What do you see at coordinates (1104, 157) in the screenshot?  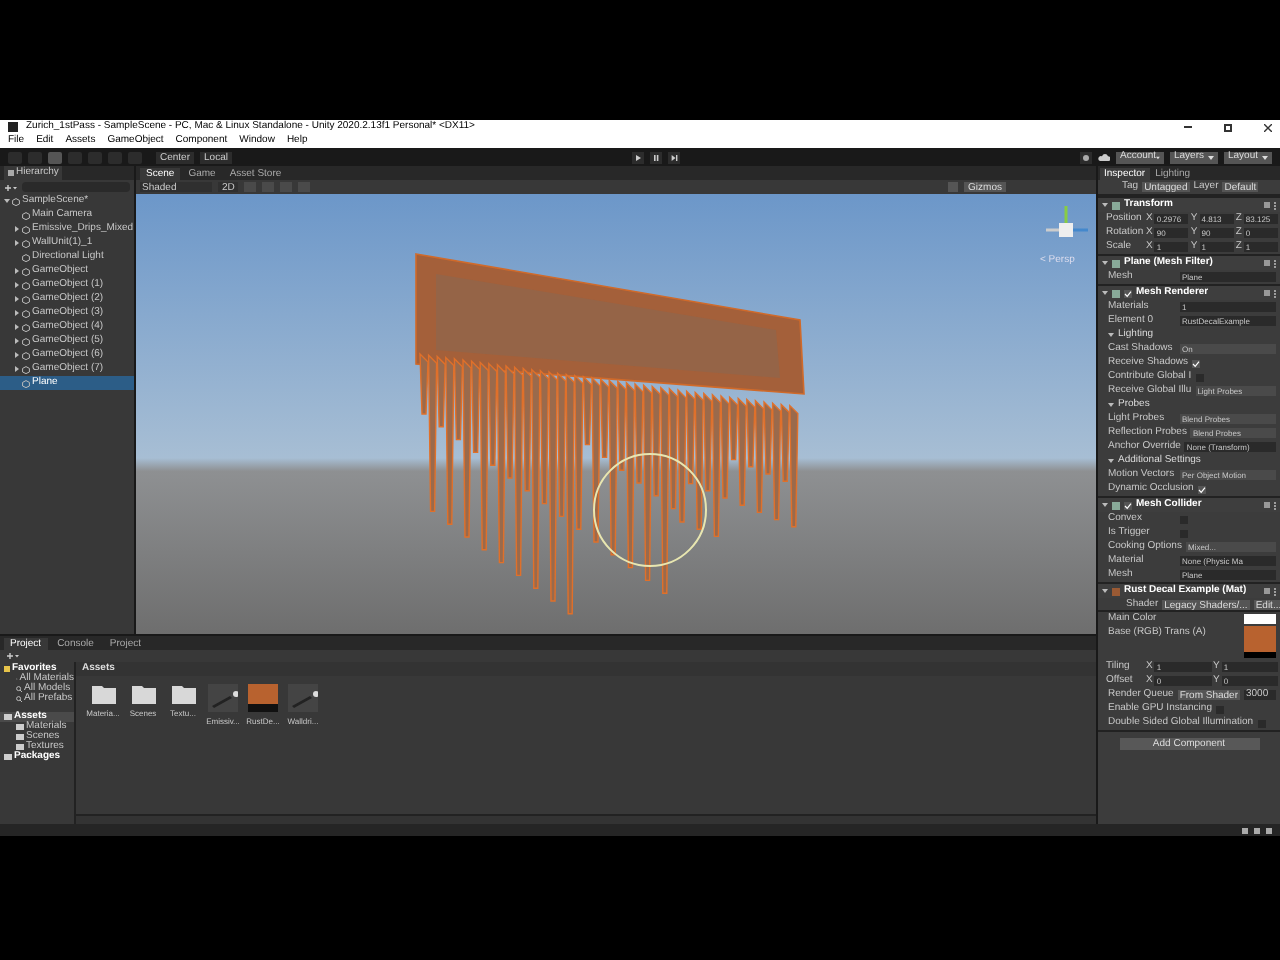 I see `cloud-icon` at bounding box center [1104, 157].